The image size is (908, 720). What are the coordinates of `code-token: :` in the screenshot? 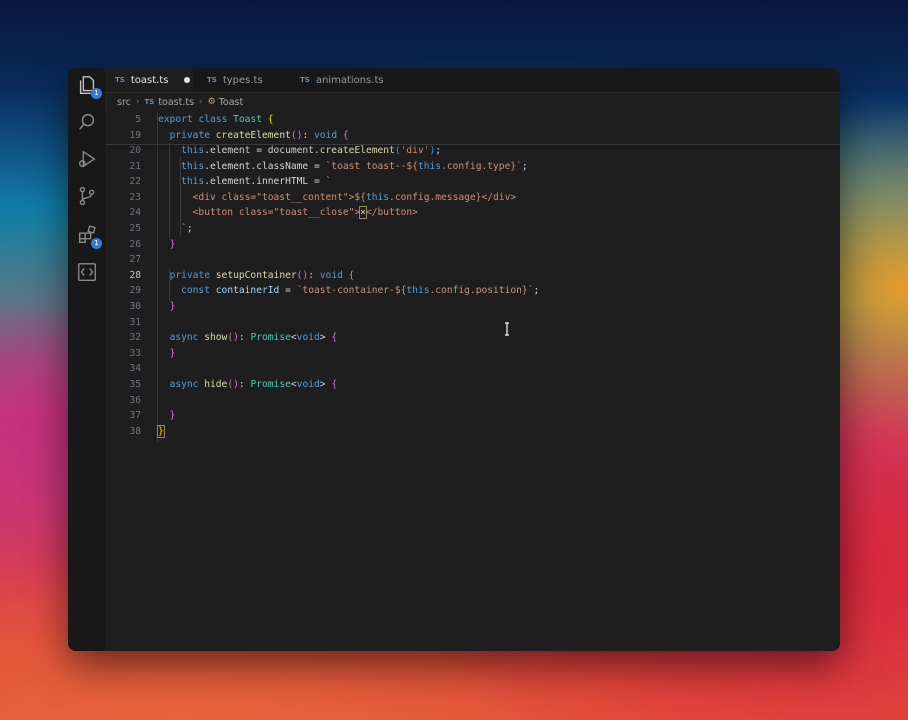 It's located at (308, 135).